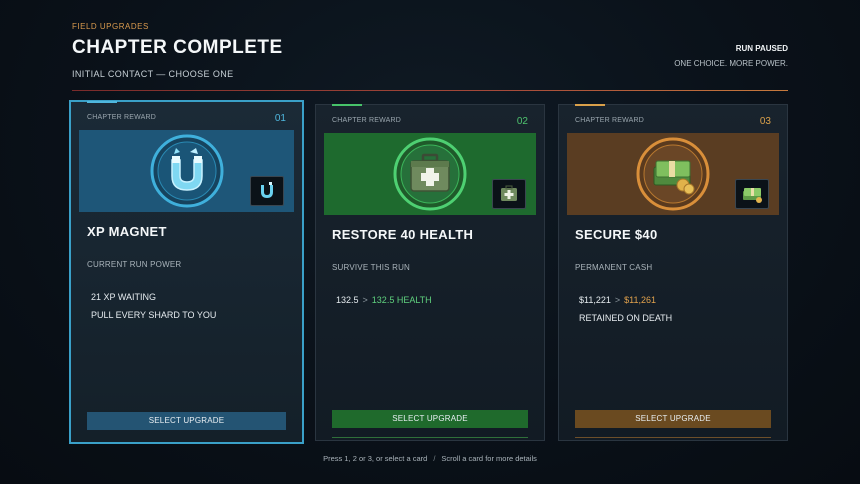  Describe the element at coordinates (731, 63) in the screenshot. I see `run-status-sub: ONE CHOICE. MORE POWER.` at that location.